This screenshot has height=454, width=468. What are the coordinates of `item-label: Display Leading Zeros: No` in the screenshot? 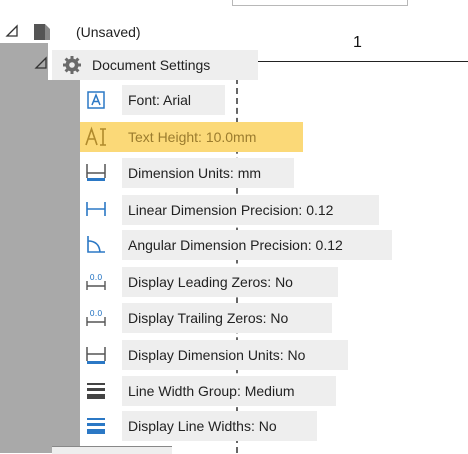 It's located at (210, 282).